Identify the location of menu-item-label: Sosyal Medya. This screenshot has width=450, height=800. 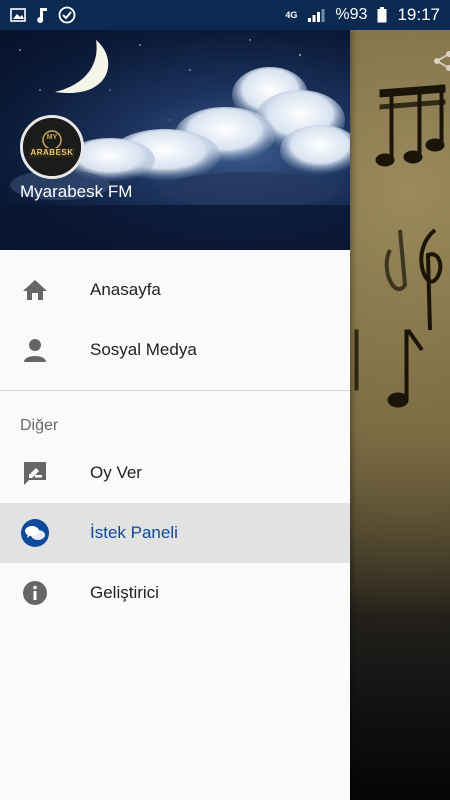
(143, 349).